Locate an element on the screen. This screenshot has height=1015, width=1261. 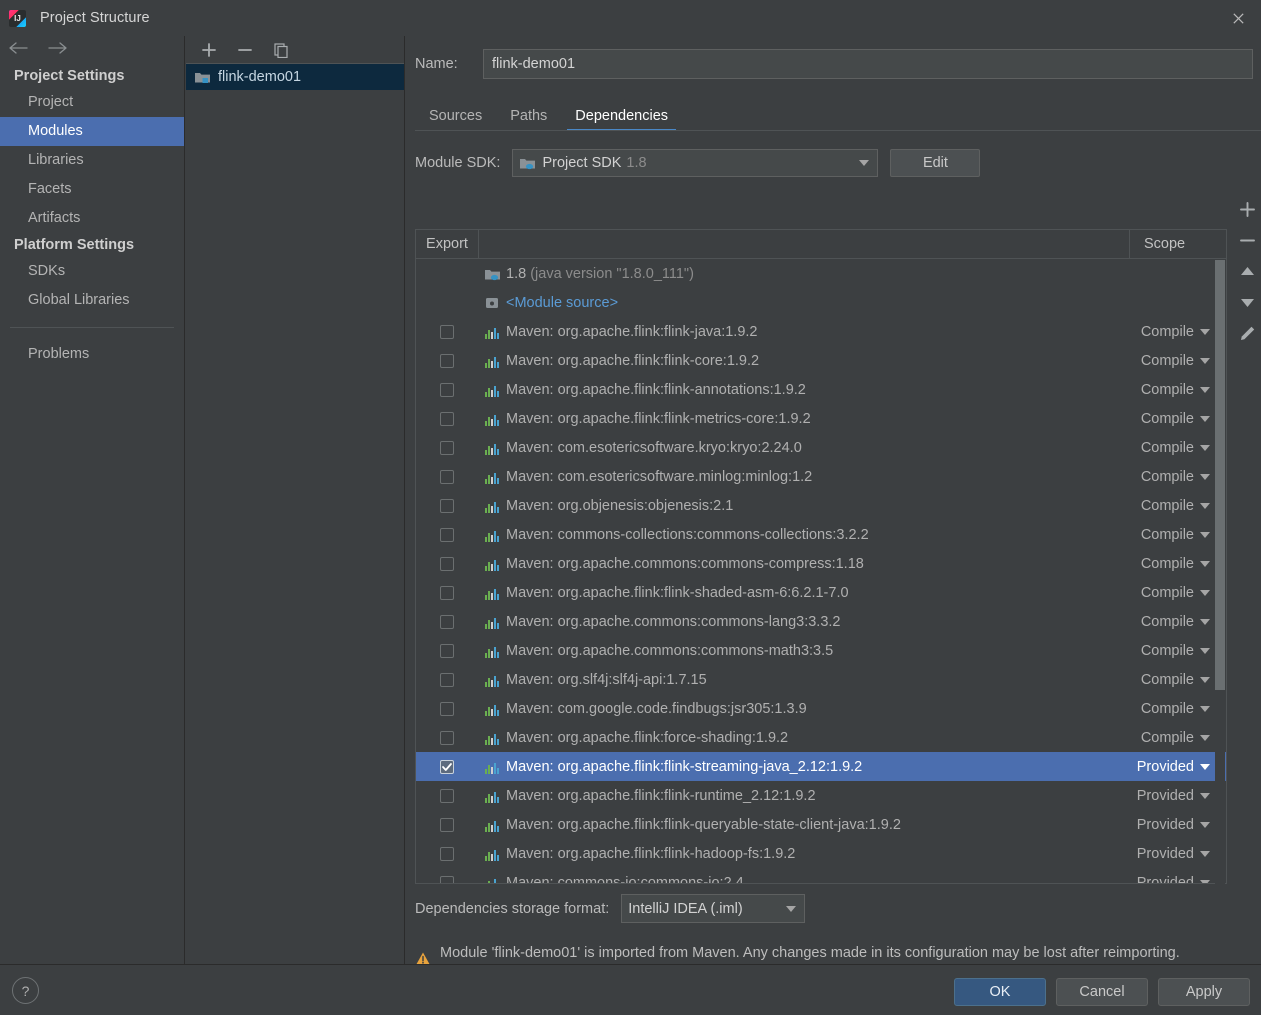
edit-dependency-button is located at coordinates (1247, 333).